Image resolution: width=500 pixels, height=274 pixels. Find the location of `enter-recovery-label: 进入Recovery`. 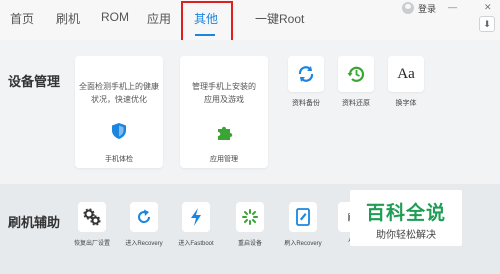

enter-recovery-label: 进入Recovery is located at coordinates (144, 244).